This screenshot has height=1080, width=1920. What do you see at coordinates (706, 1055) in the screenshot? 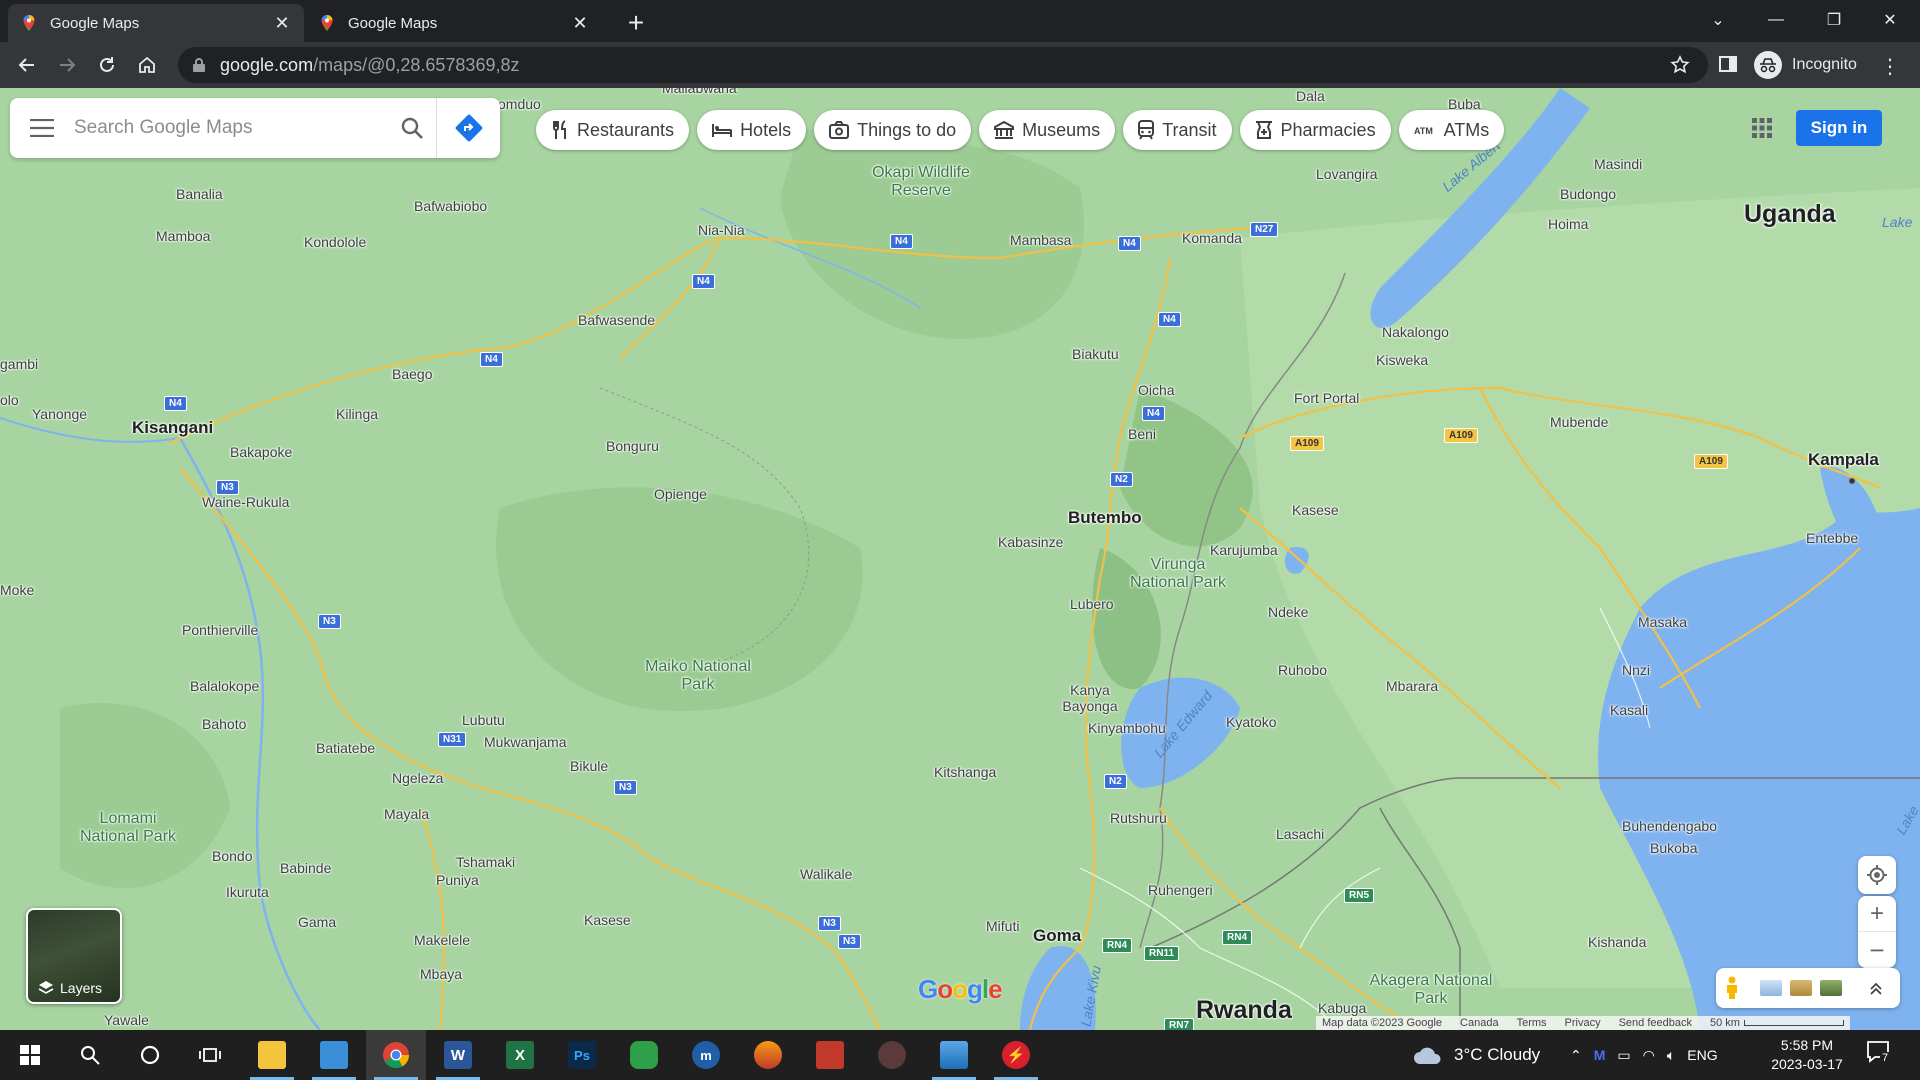
I see `app-button-mu: m` at bounding box center [706, 1055].